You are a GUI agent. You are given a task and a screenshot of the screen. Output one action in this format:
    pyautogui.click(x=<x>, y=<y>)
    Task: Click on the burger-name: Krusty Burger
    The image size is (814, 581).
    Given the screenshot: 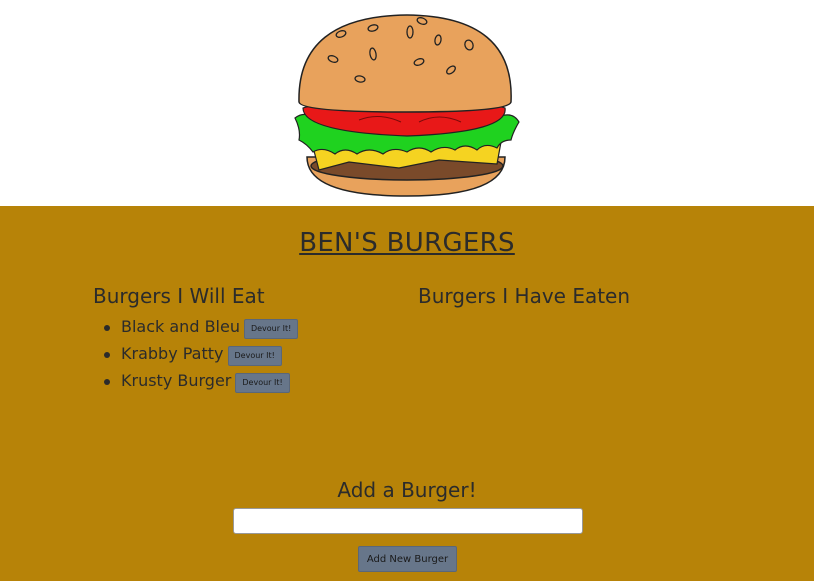 What is the action you would take?
    pyautogui.click(x=176, y=380)
    